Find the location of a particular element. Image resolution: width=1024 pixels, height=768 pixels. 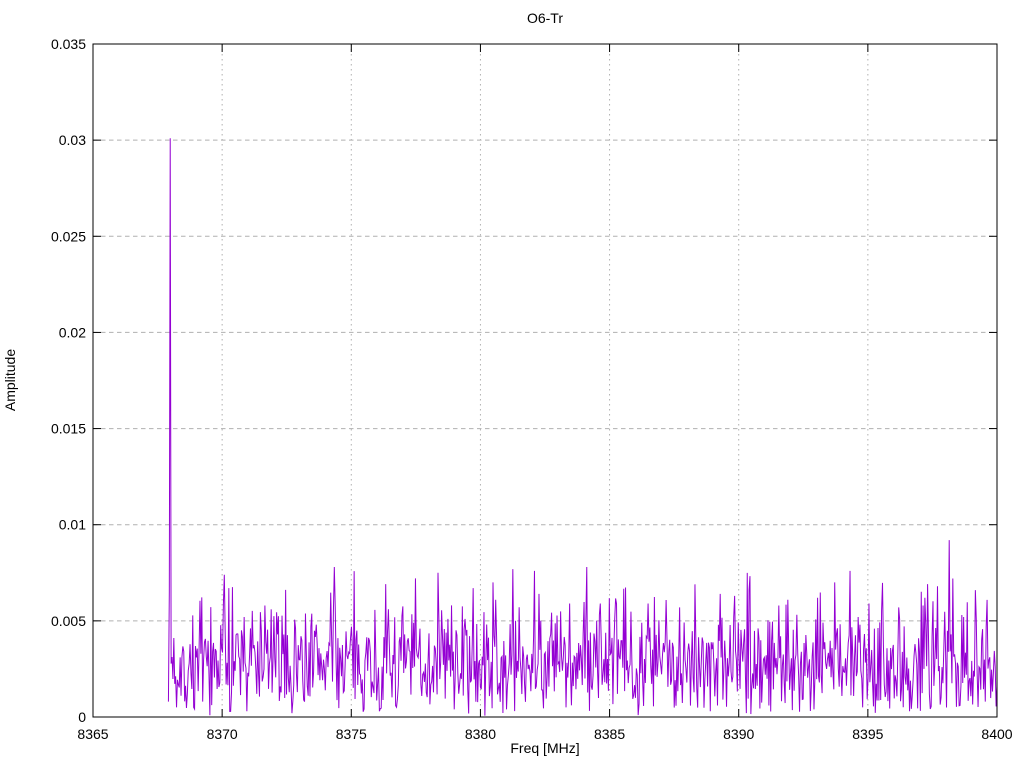

svg-text: 8400 is located at coordinates (996, 734).